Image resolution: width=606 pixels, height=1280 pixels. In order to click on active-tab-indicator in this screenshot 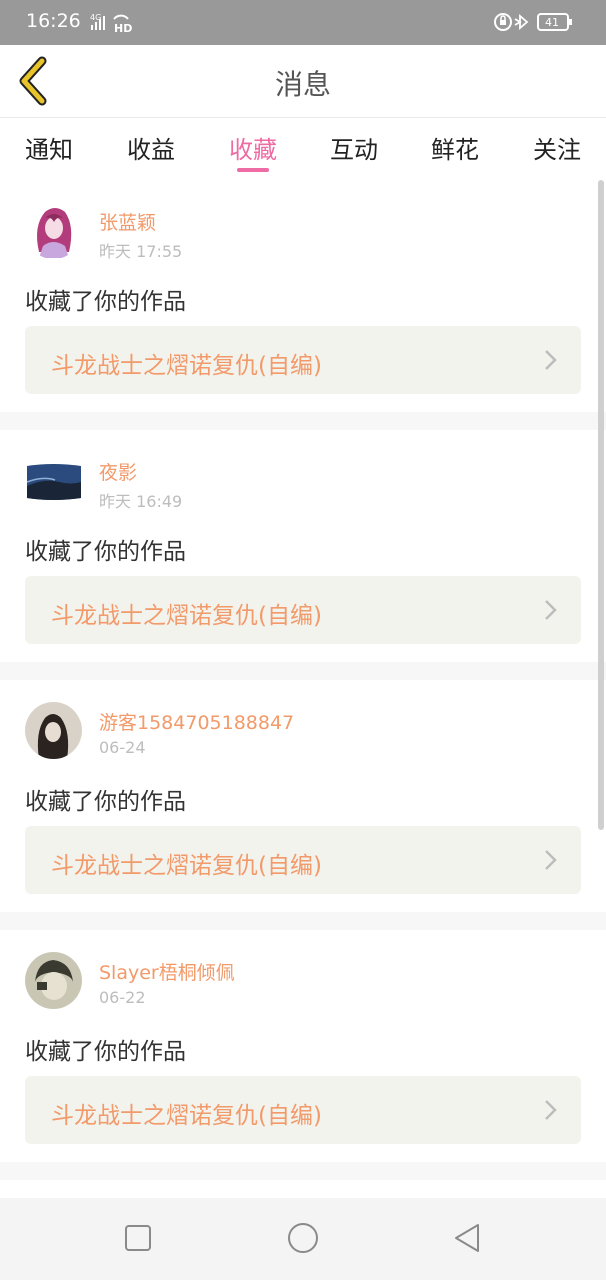, I will do `click(253, 170)`.